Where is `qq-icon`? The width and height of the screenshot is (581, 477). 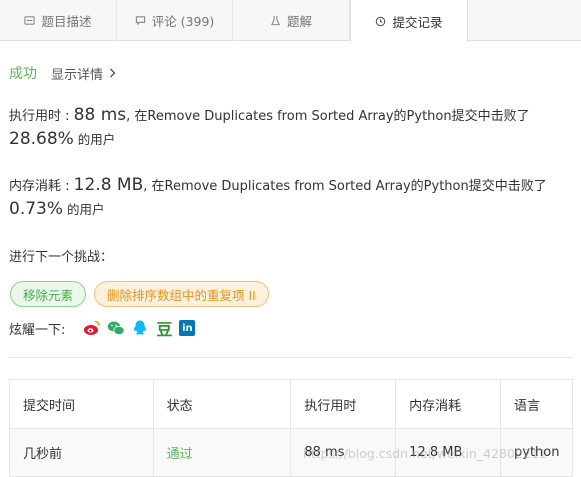
qq-icon is located at coordinates (140, 328).